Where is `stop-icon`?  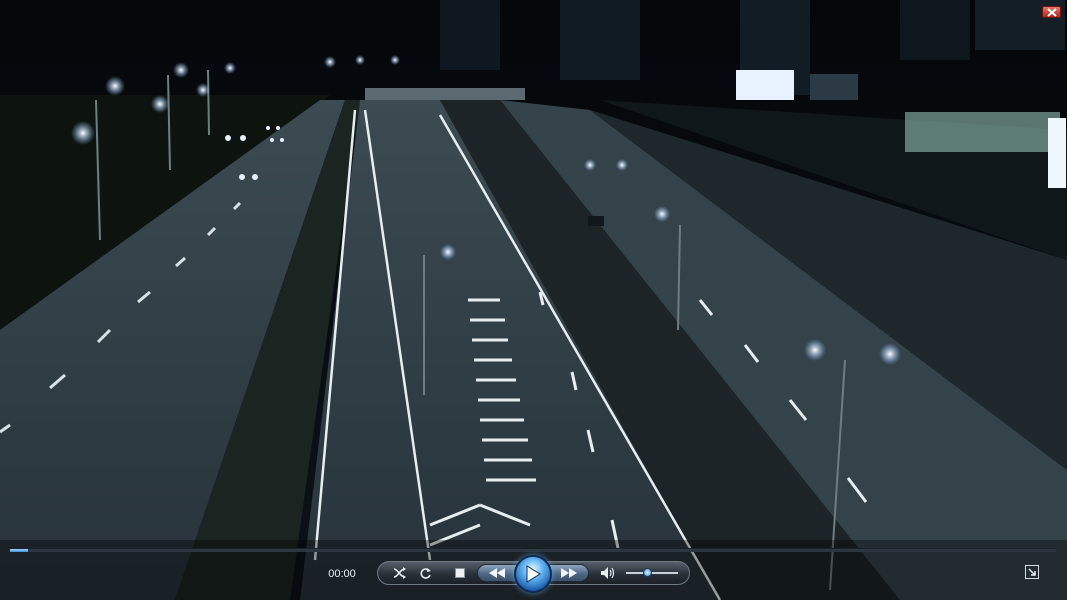
stop-icon is located at coordinates (460, 573).